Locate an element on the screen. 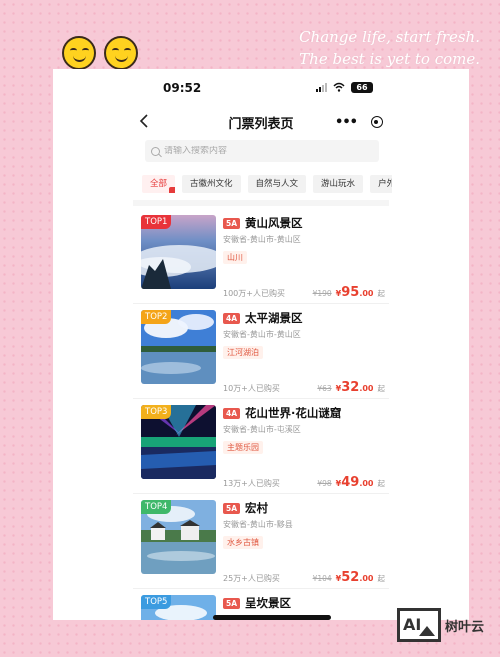 The width and height of the screenshot is (500, 657). tagline-line-2: The best is yet to come. is located at coordinates (389, 59).